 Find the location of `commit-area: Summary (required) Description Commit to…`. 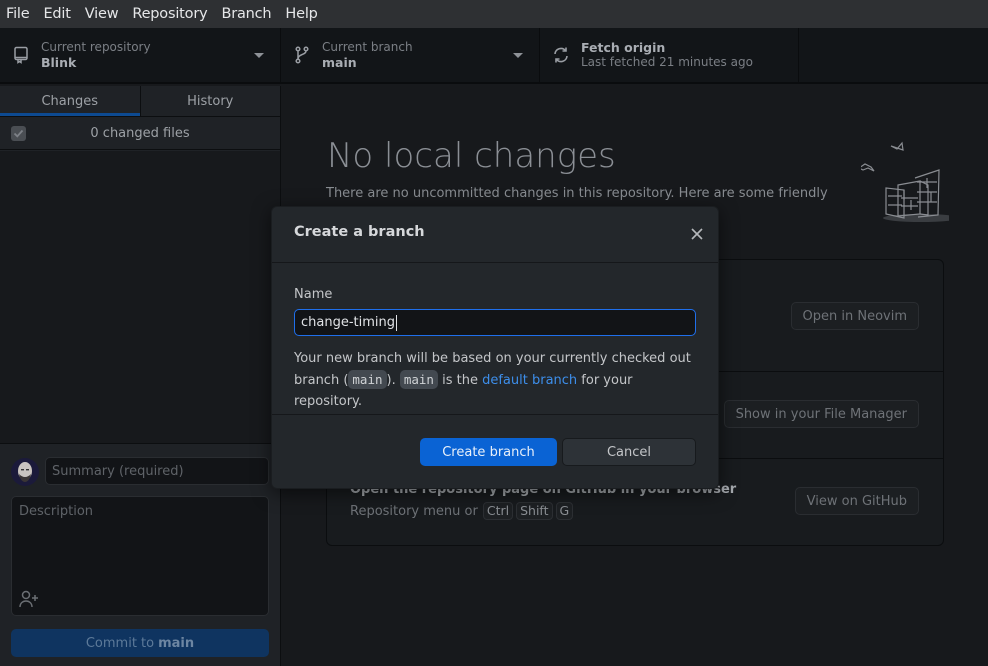

commit-area: Summary (required) Description Commit to… is located at coordinates (140, 554).